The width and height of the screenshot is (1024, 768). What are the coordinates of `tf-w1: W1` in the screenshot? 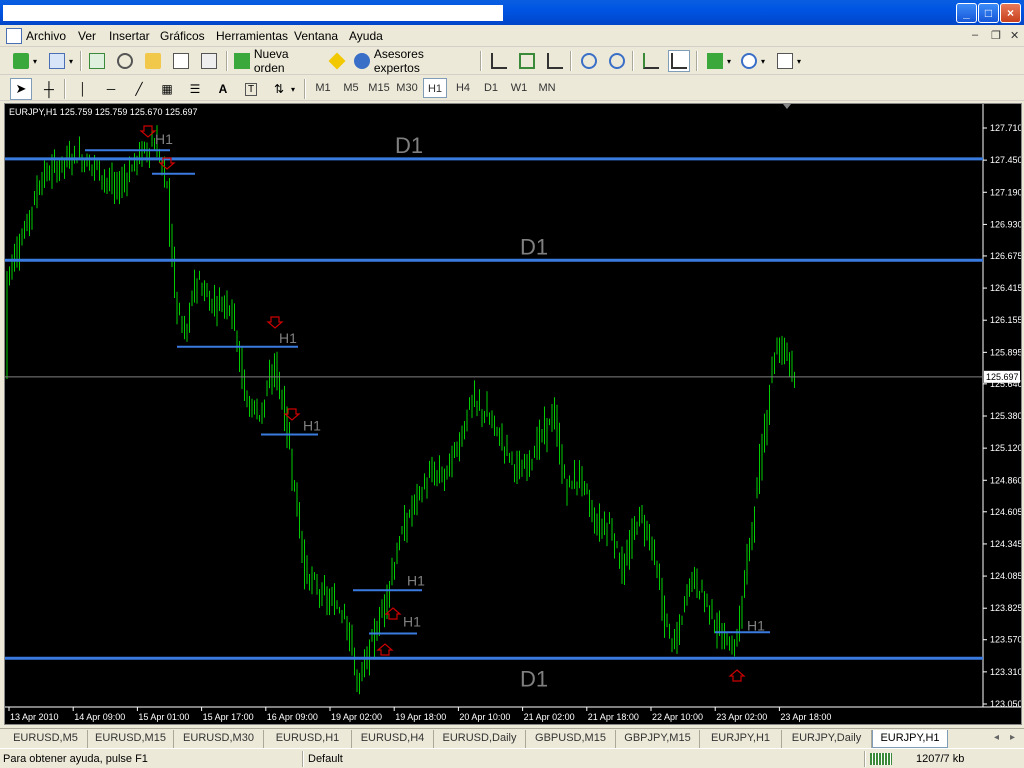 It's located at (519, 88).